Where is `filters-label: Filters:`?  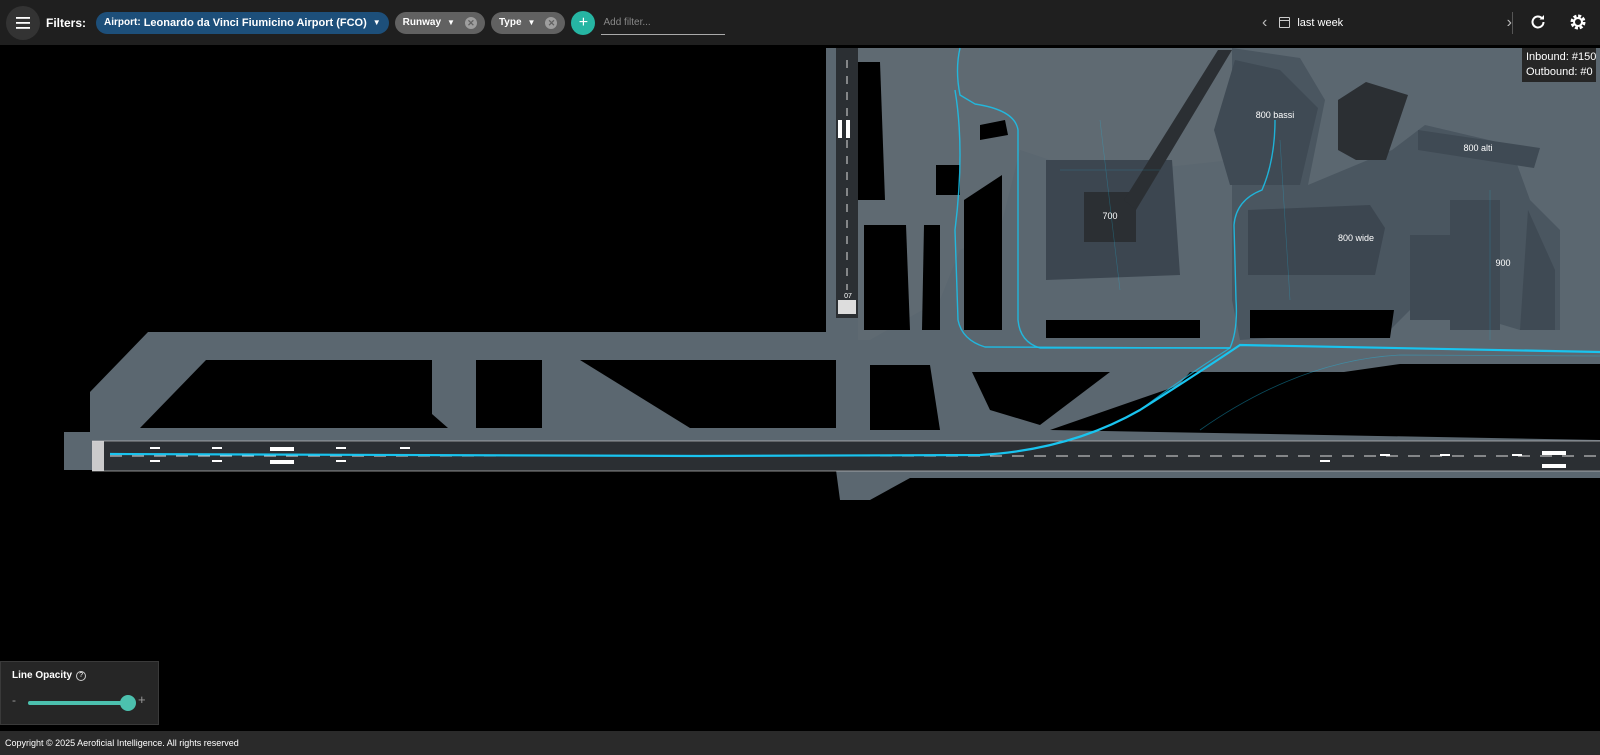
filters-label: Filters: is located at coordinates (66, 22).